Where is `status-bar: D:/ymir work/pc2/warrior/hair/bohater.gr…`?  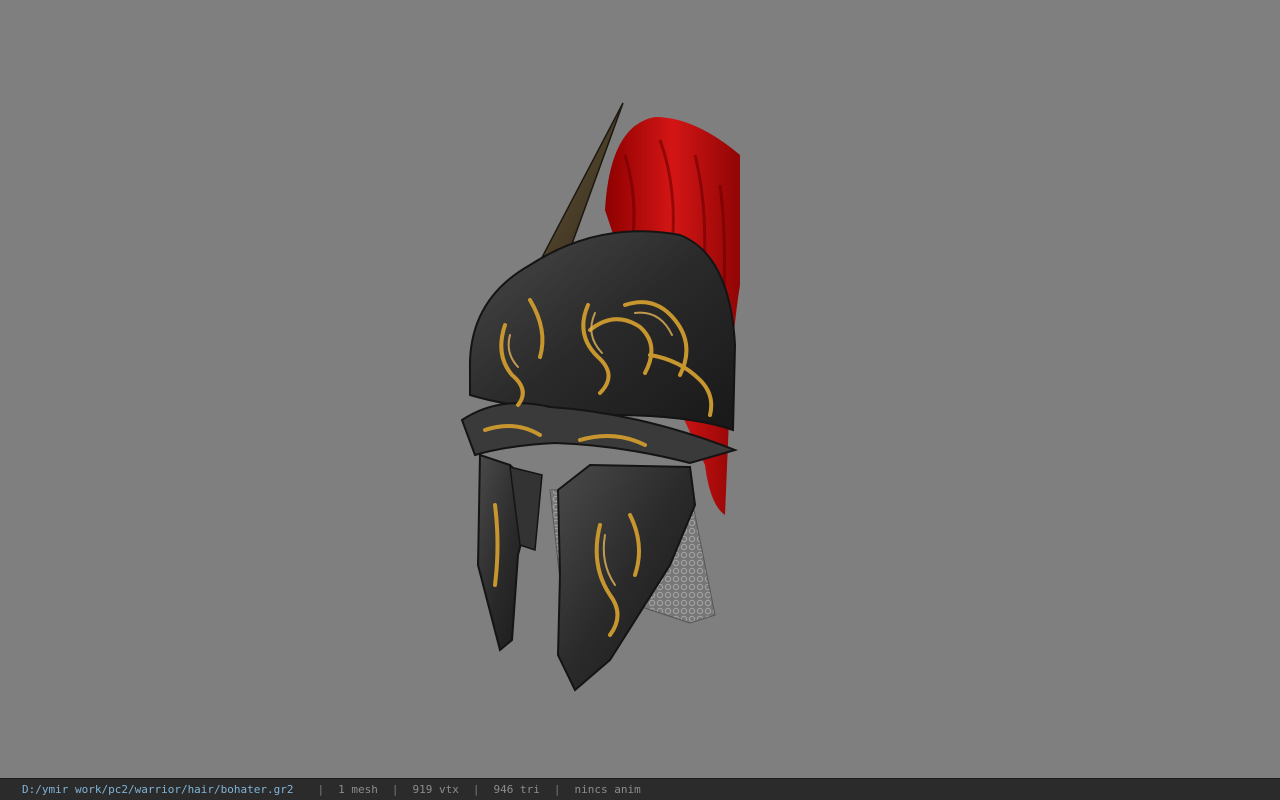 status-bar: D:/ymir work/pc2/warrior/hair/bohater.gr… is located at coordinates (640, 789).